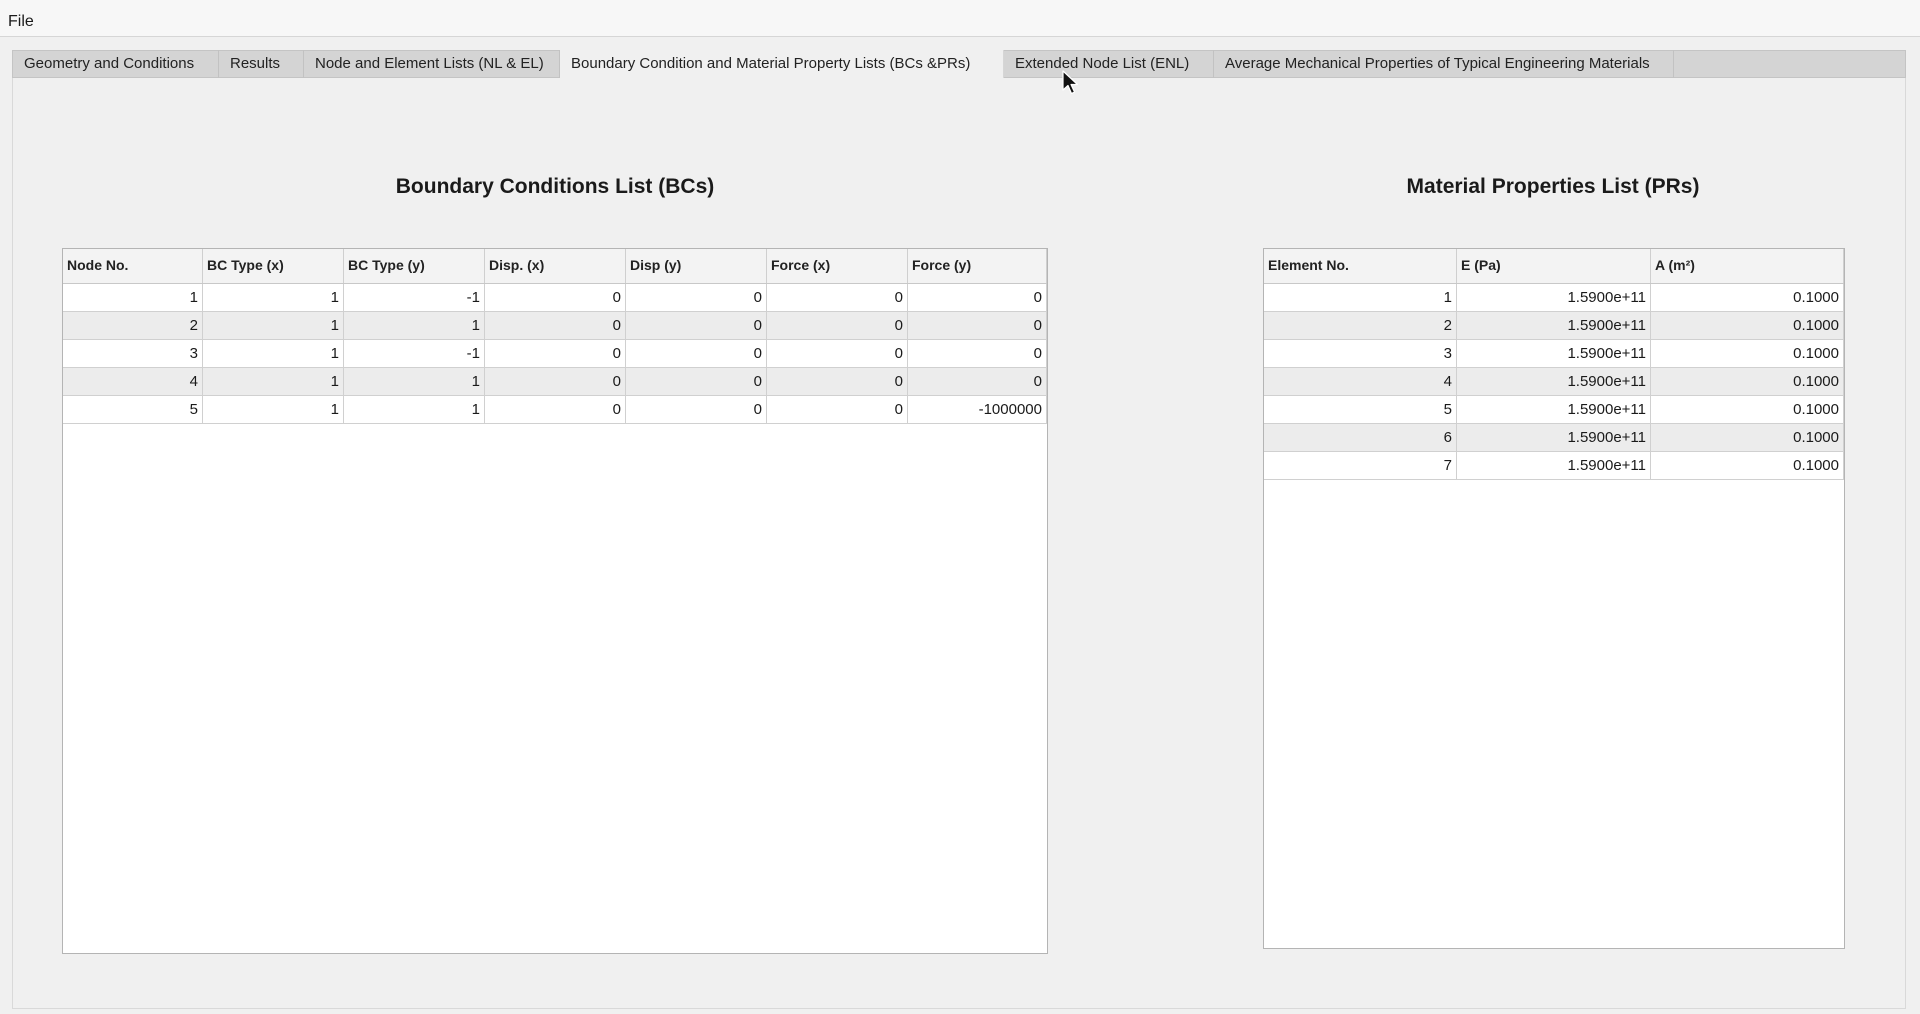 The width and height of the screenshot is (1920, 1014). What do you see at coordinates (133, 353) in the screenshot?
I see `bcs-cell: 3` at bounding box center [133, 353].